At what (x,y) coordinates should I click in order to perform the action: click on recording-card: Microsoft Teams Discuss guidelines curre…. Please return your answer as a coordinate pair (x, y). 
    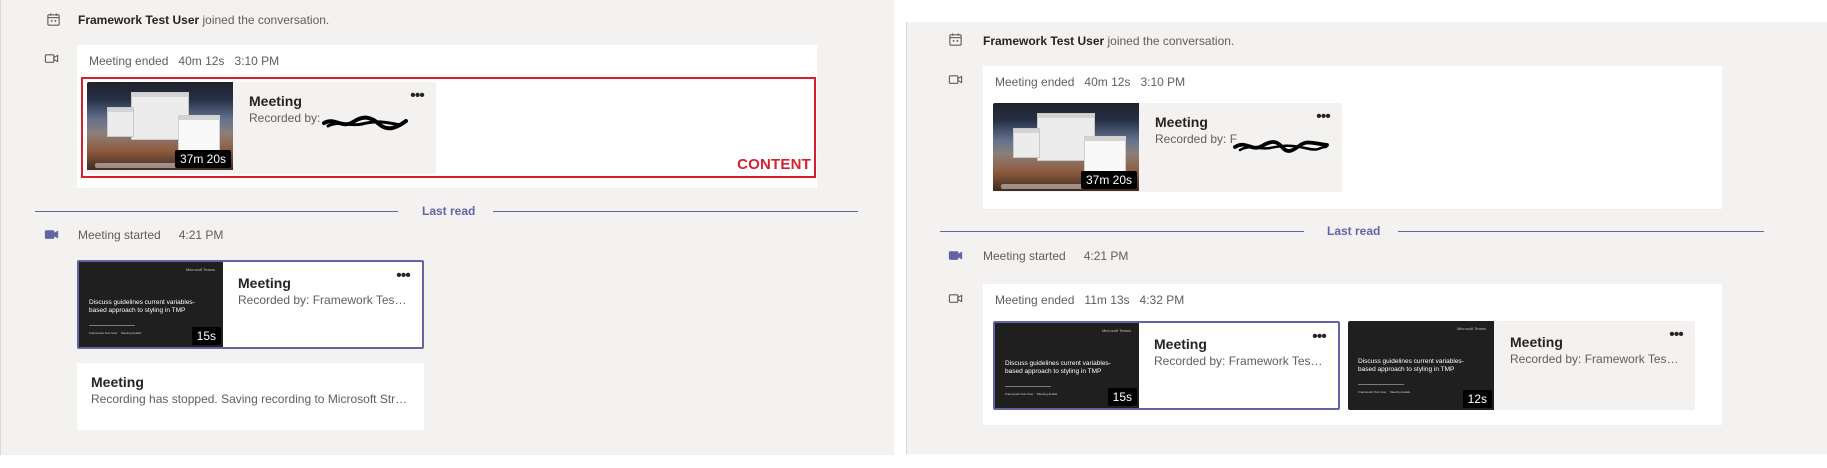
    Looking at the image, I should click on (1521, 365).